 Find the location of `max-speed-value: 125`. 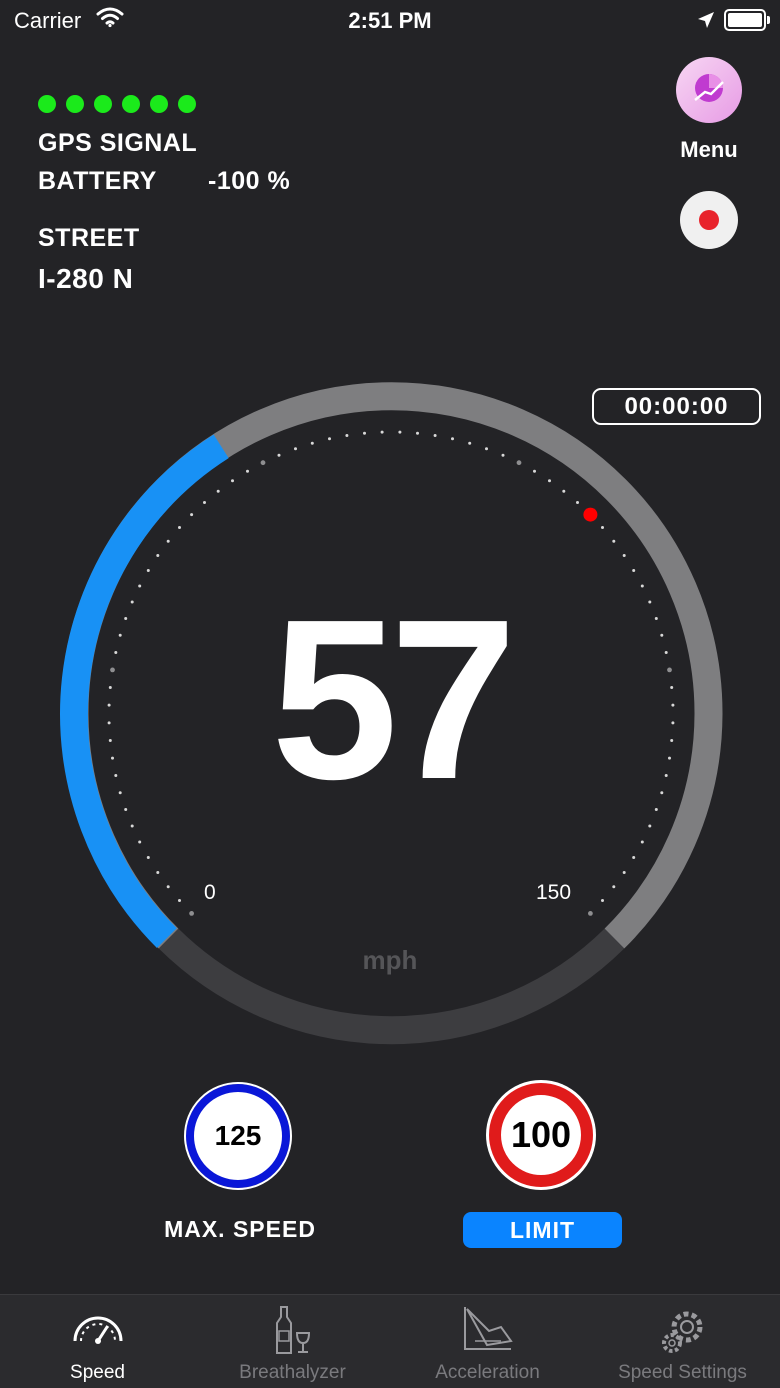

max-speed-value: 125 is located at coordinates (238, 1135).